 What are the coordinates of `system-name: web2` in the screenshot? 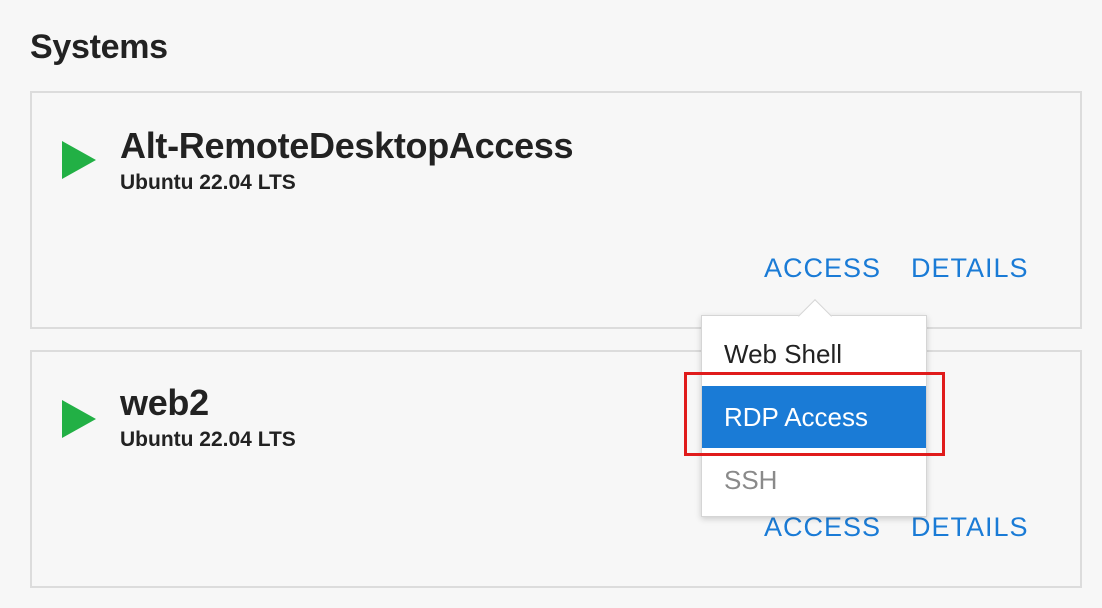 It's located at (164, 402).